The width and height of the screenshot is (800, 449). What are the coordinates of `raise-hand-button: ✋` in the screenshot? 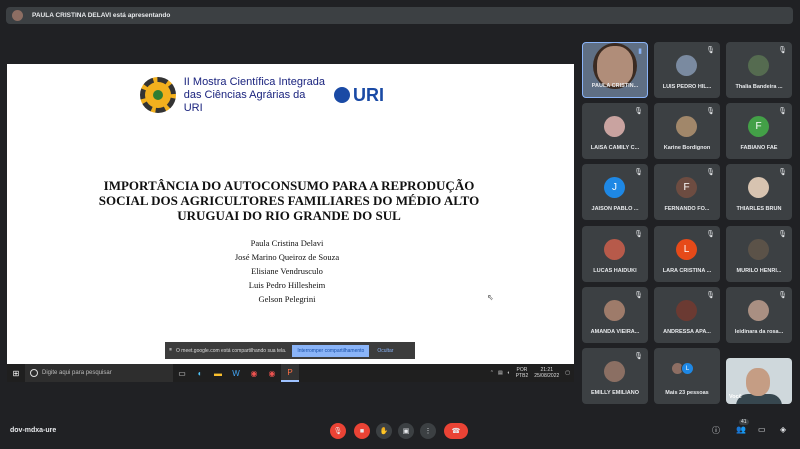 It's located at (384, 431).